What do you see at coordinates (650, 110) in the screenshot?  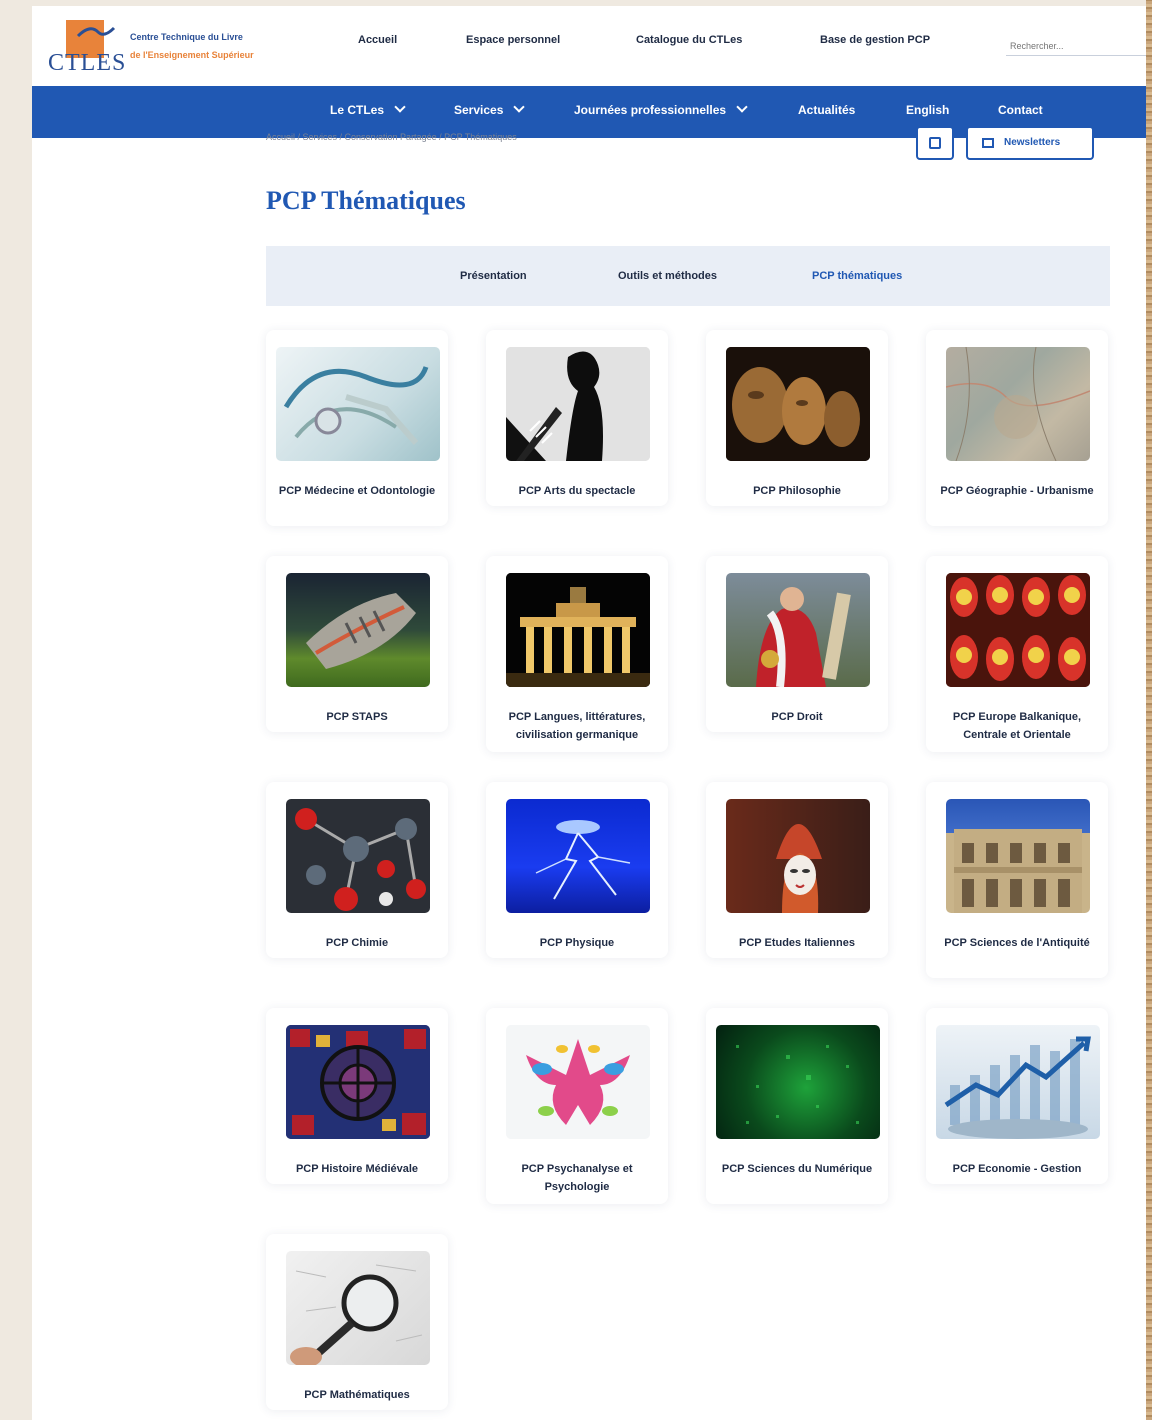 I see `nav-journees-label: Journées professionnelles` at bounding box center [650, 110].